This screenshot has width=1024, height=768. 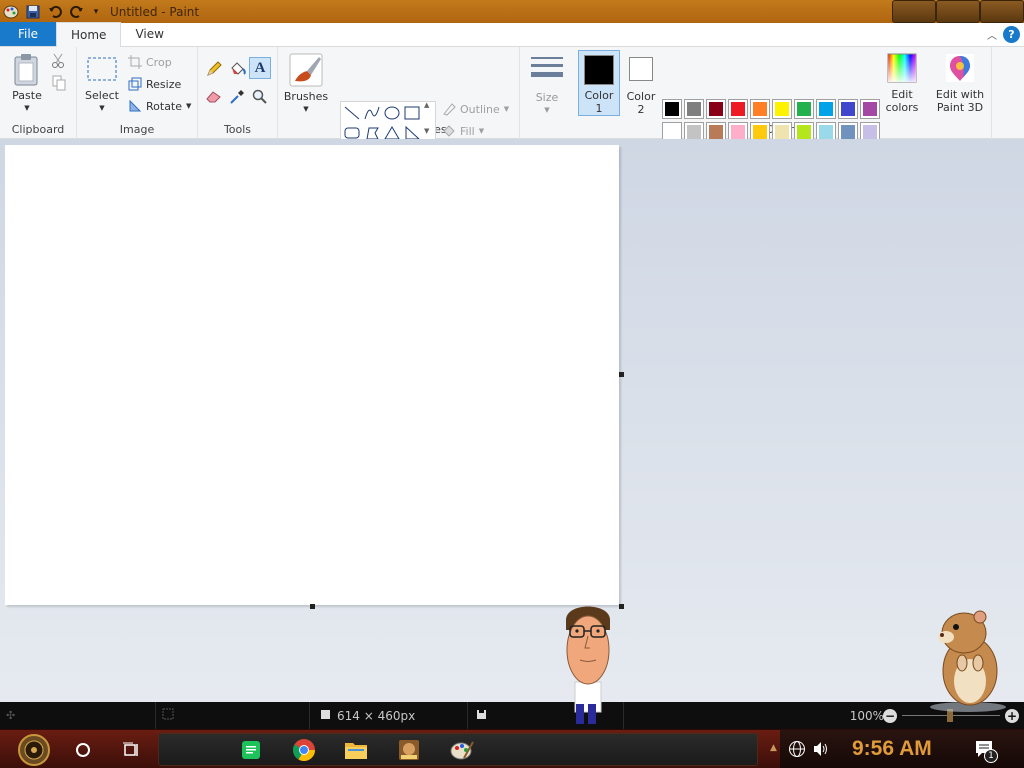 I want to click on folder-icon, so click(x=356, y=750).